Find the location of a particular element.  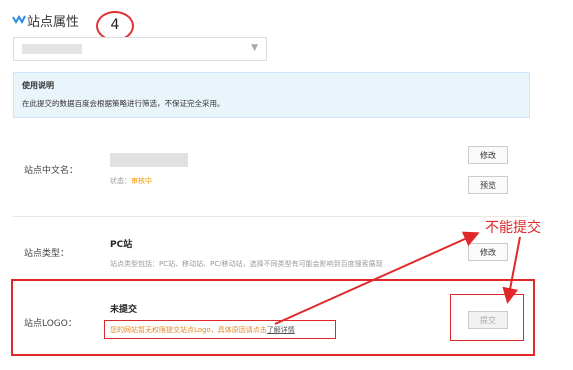

arrow-to-submit is located at coordinates (511, 270).